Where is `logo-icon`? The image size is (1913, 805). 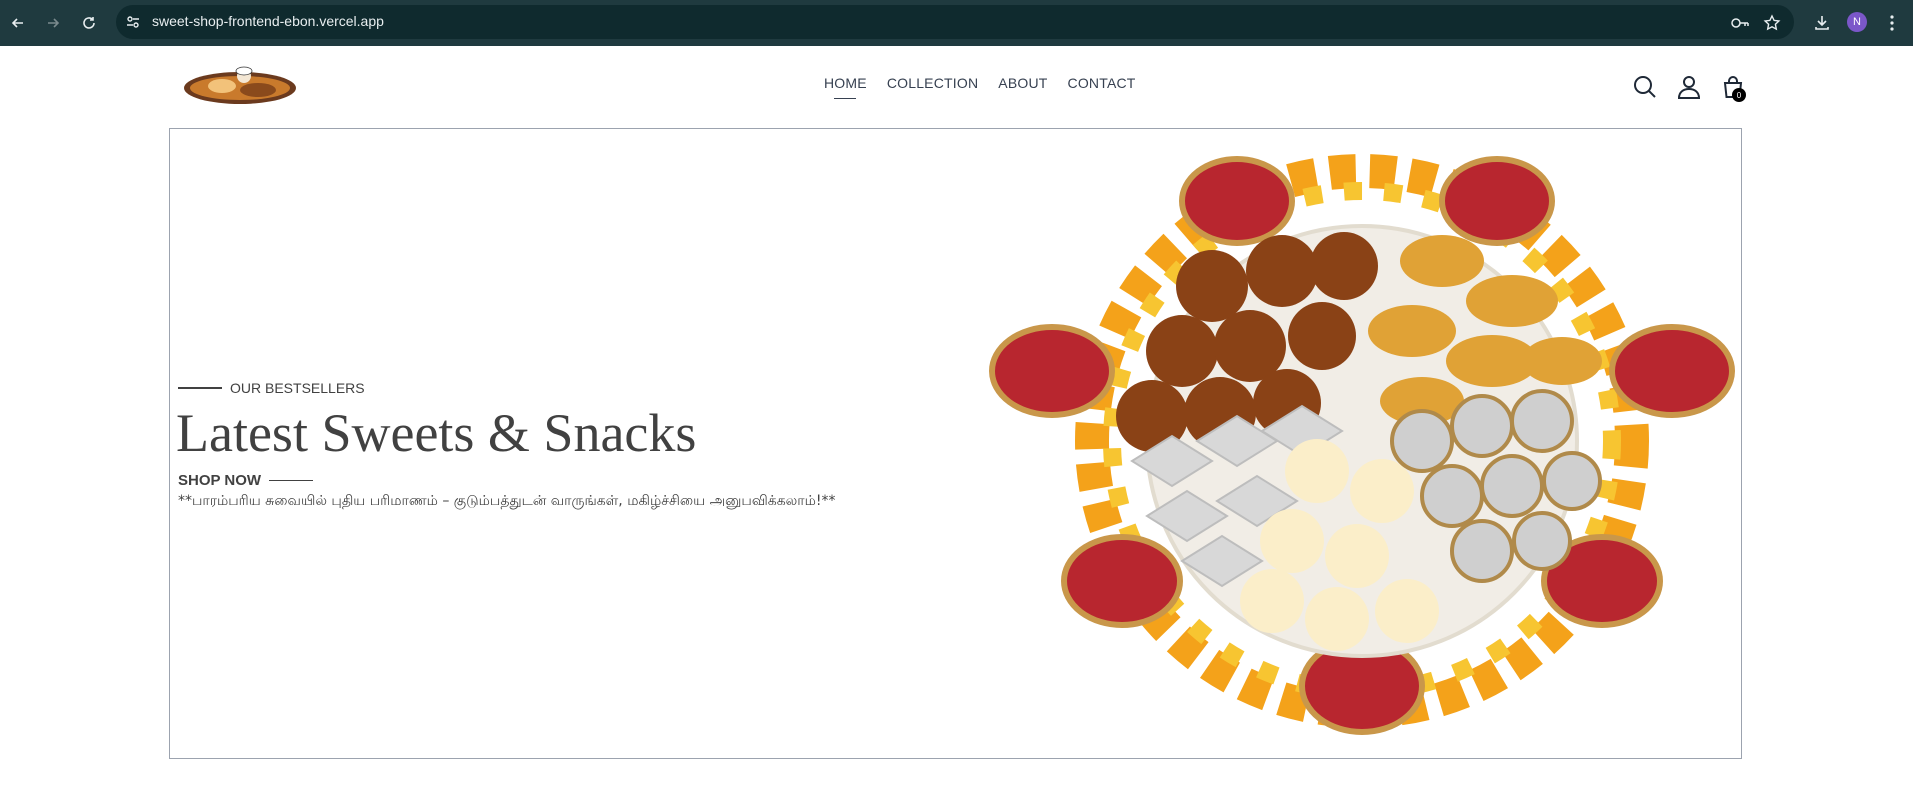 logo-icon is located at coordinates (240, 85).